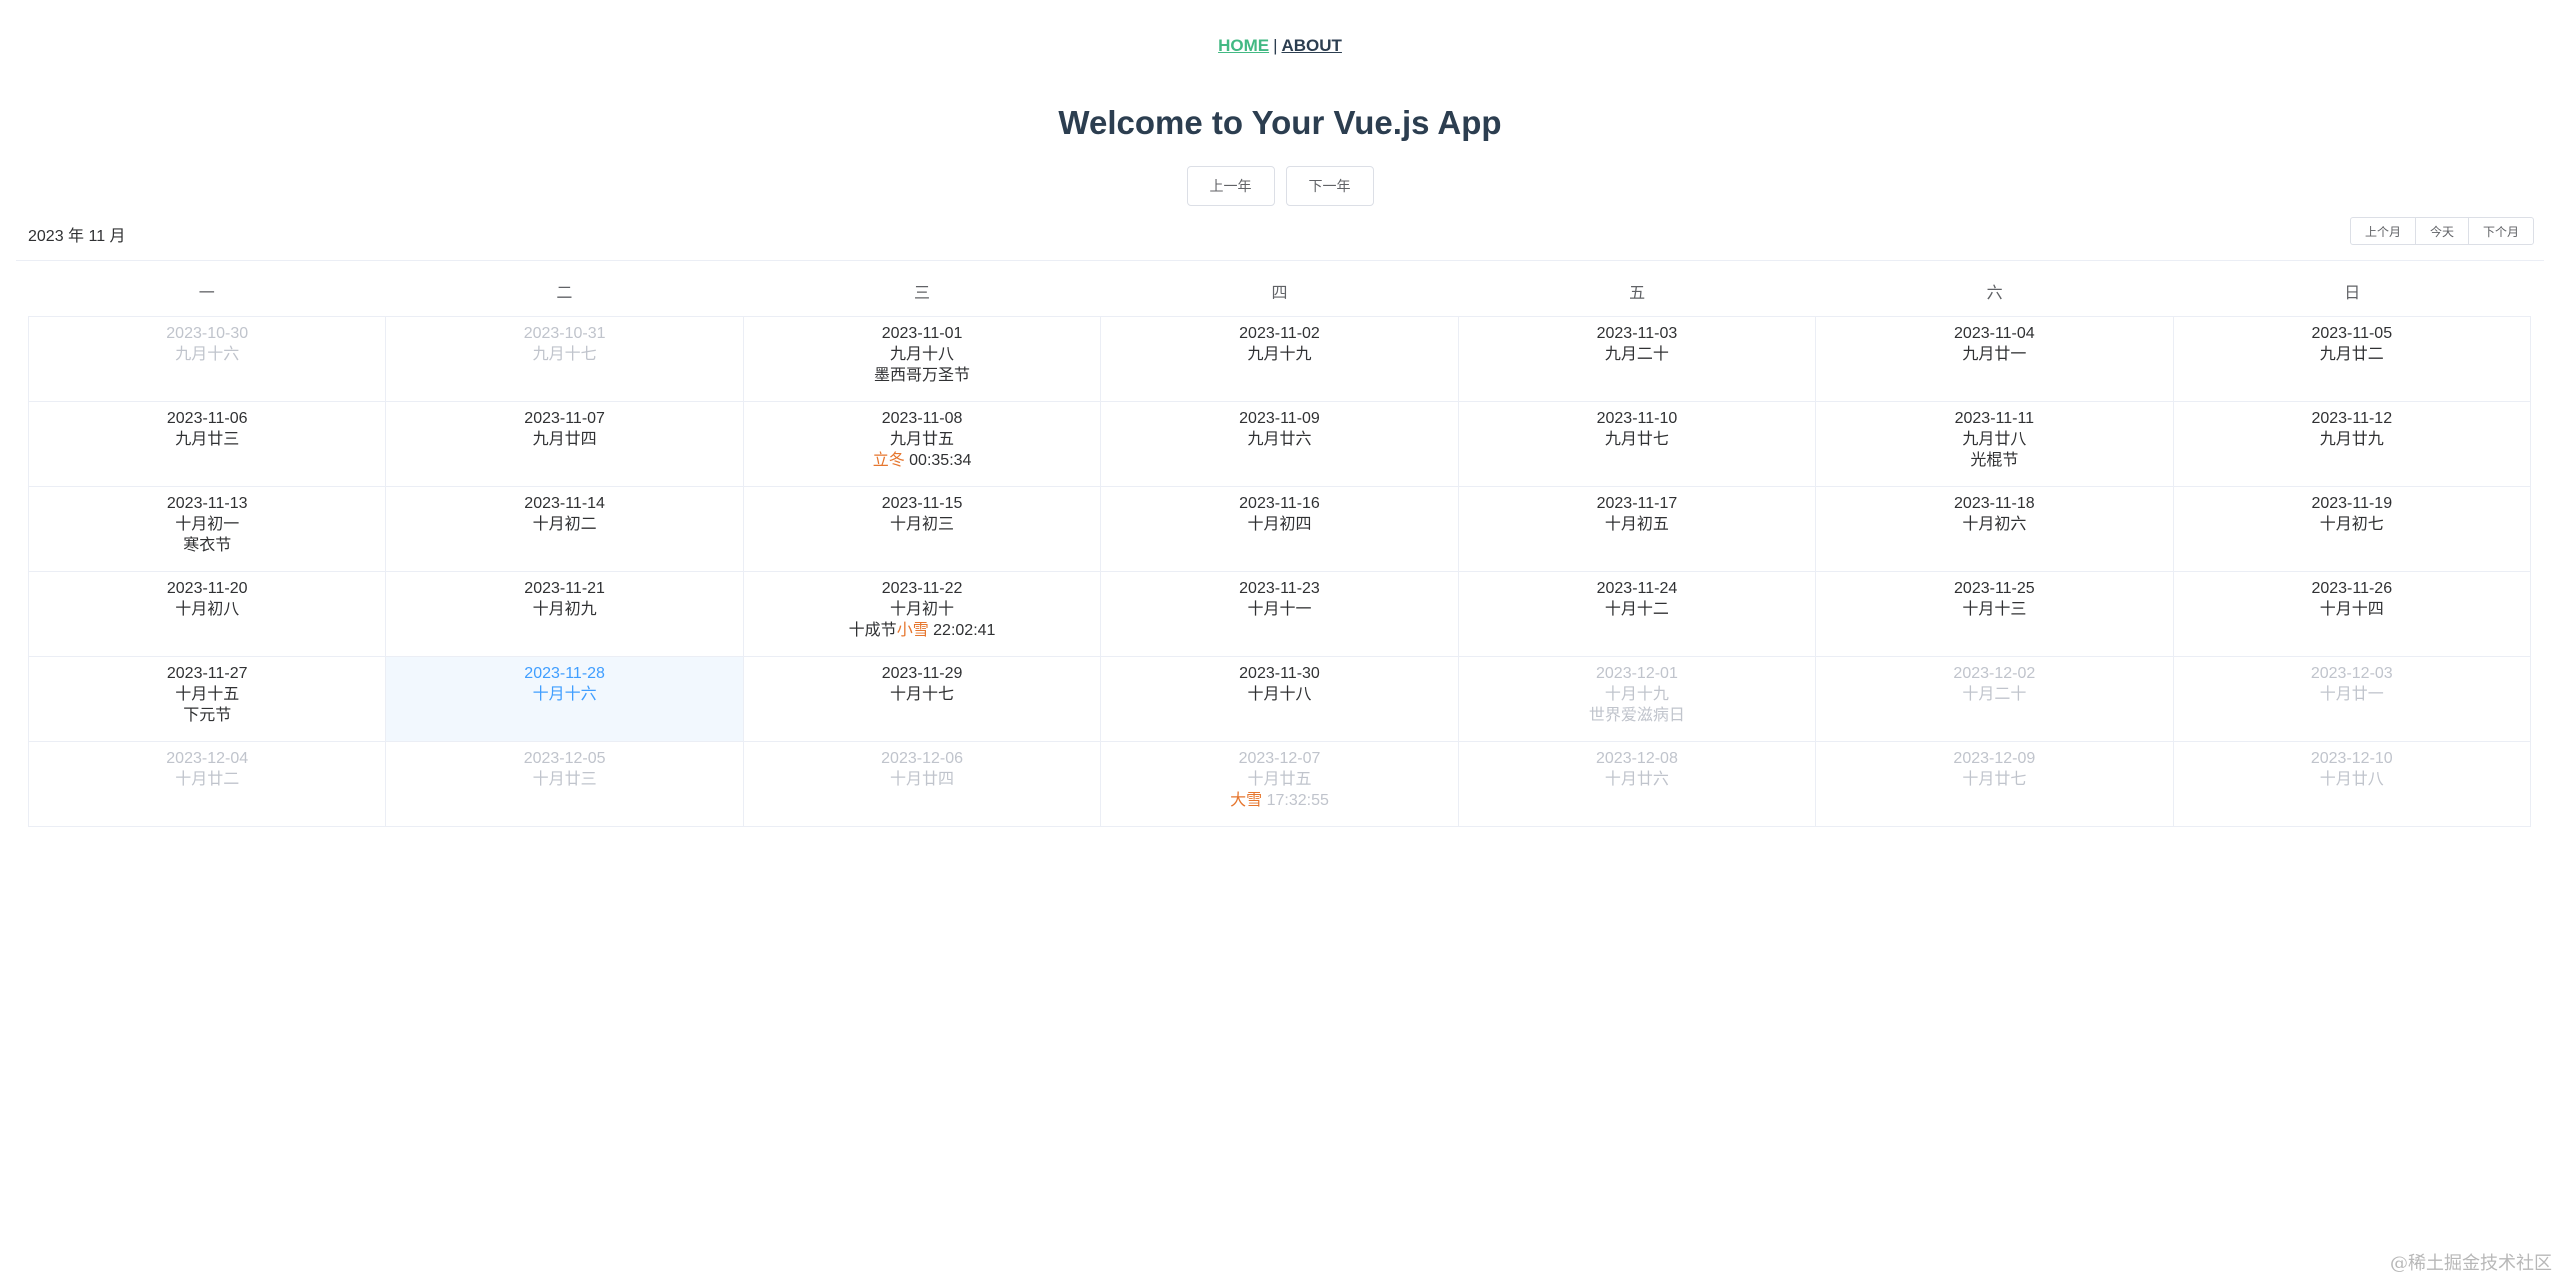 The image size is (2560, 1283). I want to click on day-festival: 墨西哥万圣节, so click(922, 375).